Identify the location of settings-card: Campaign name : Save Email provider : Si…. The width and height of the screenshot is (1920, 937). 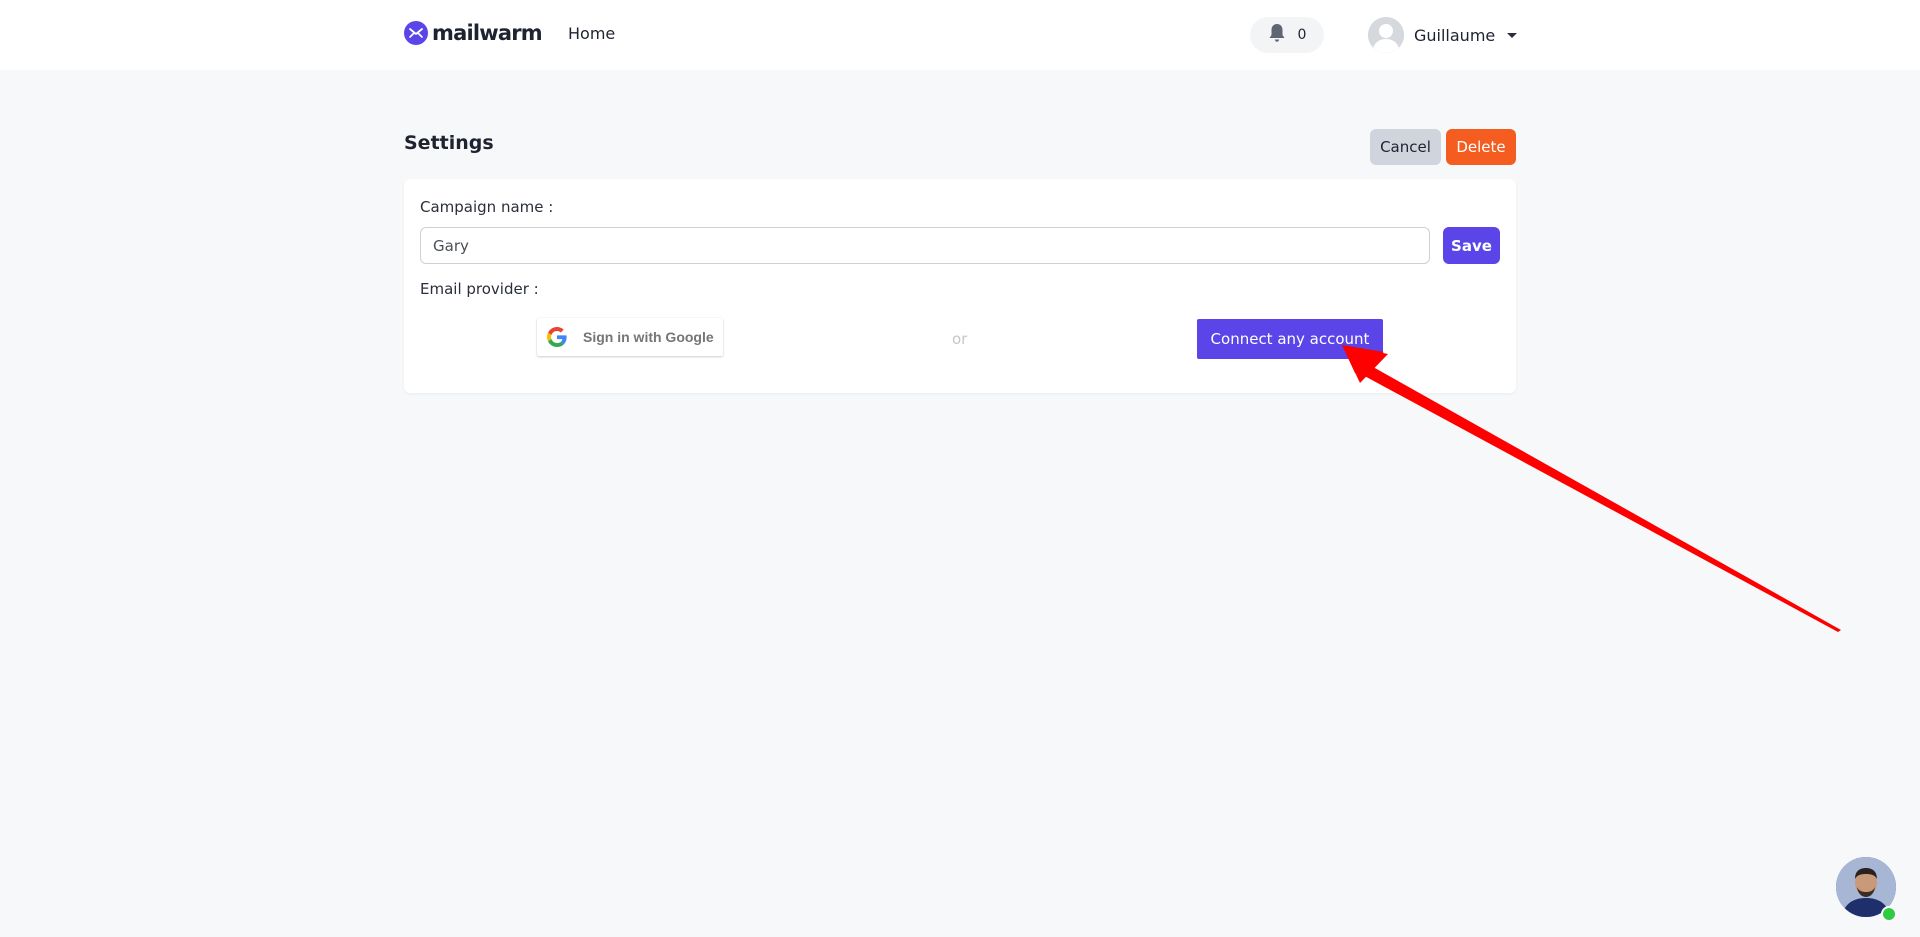
(960, 286).